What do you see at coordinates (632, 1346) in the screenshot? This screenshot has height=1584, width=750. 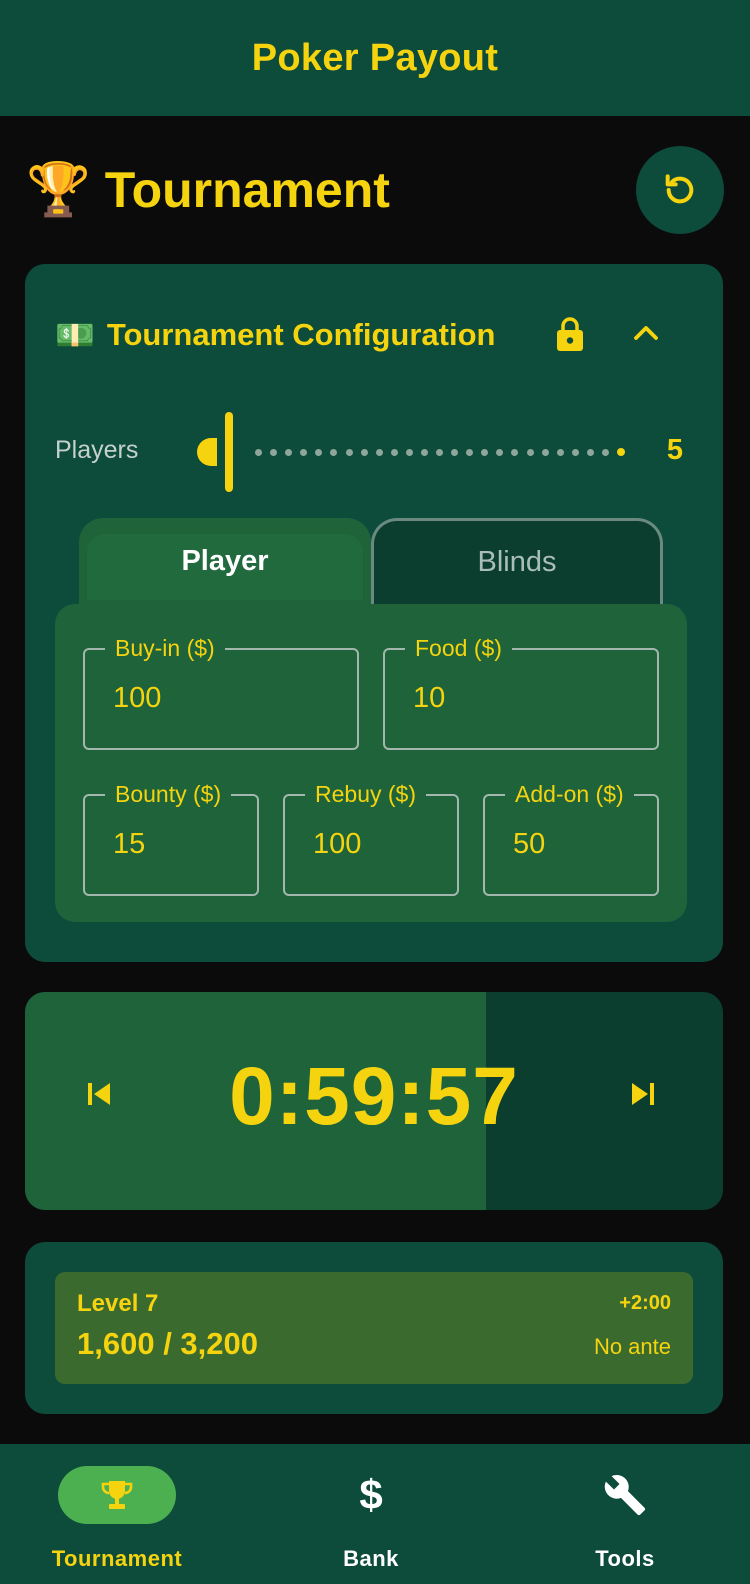 I see `level-ante: No ante` at bounding box center [632, 1346].